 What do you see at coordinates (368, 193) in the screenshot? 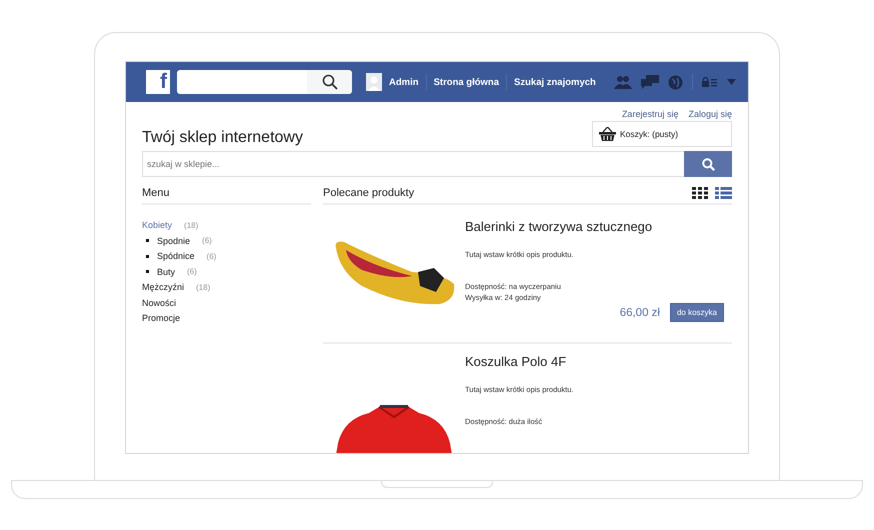
I see `products-heading: Polecane produkty` at bounding box center [368, 193].